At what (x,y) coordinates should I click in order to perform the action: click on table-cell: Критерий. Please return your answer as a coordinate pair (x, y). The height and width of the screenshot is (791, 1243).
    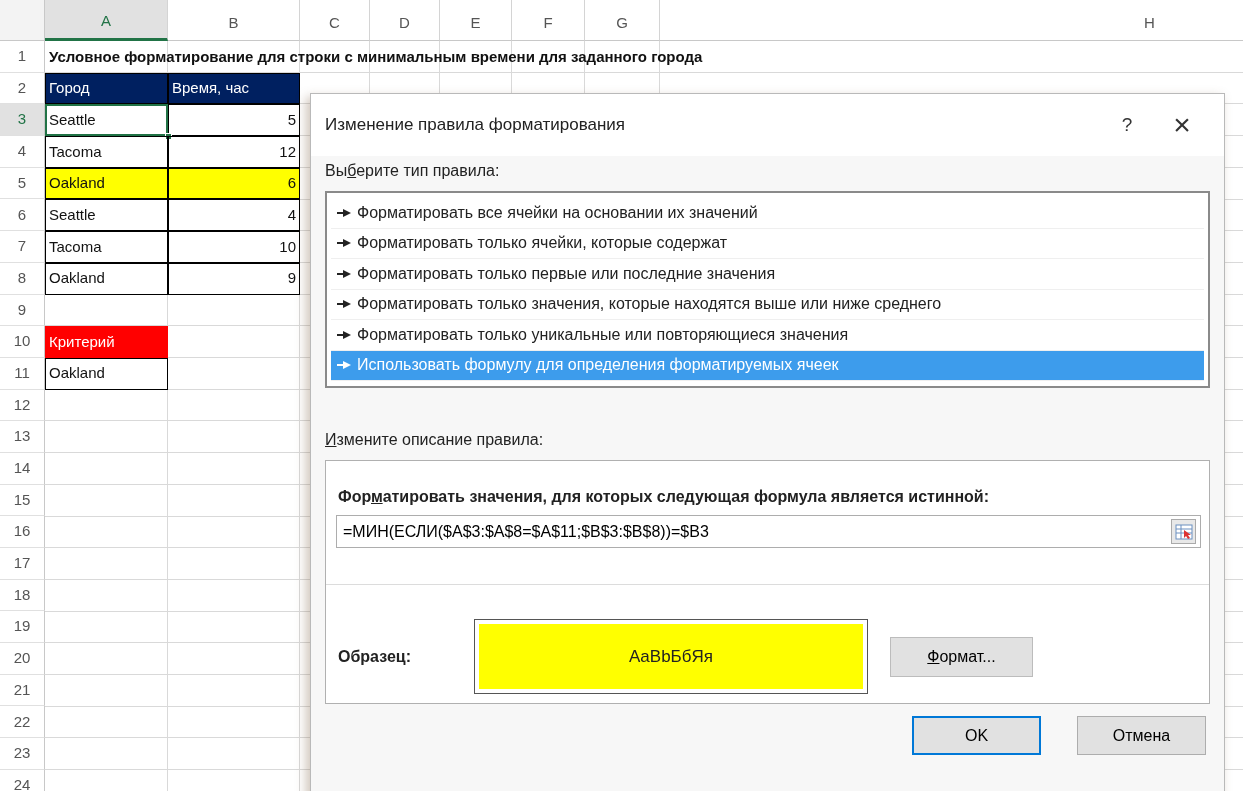
    Looking at the image, I should click on (106, 342).